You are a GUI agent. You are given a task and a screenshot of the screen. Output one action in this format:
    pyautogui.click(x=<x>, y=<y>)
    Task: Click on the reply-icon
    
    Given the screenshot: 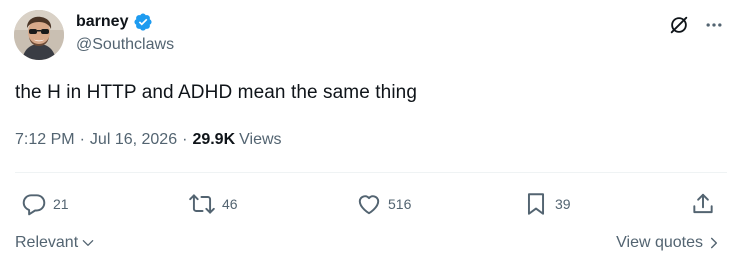 What is the action you would take?
    pyautogui.click(x=34, y=205)
    